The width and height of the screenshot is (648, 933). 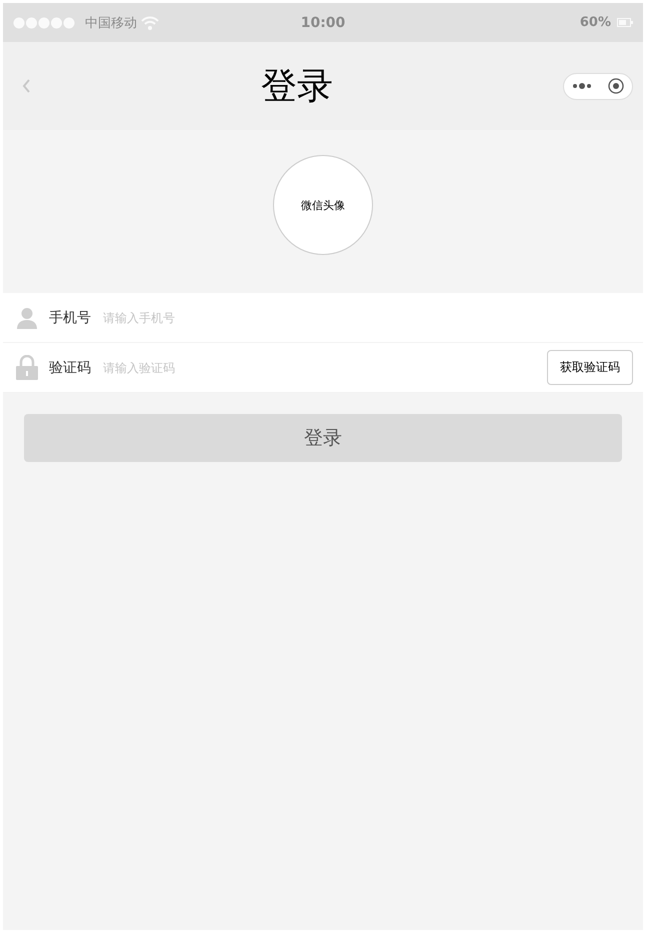 I want to click on clock-time: 10:00, so click(x=323, y=22).